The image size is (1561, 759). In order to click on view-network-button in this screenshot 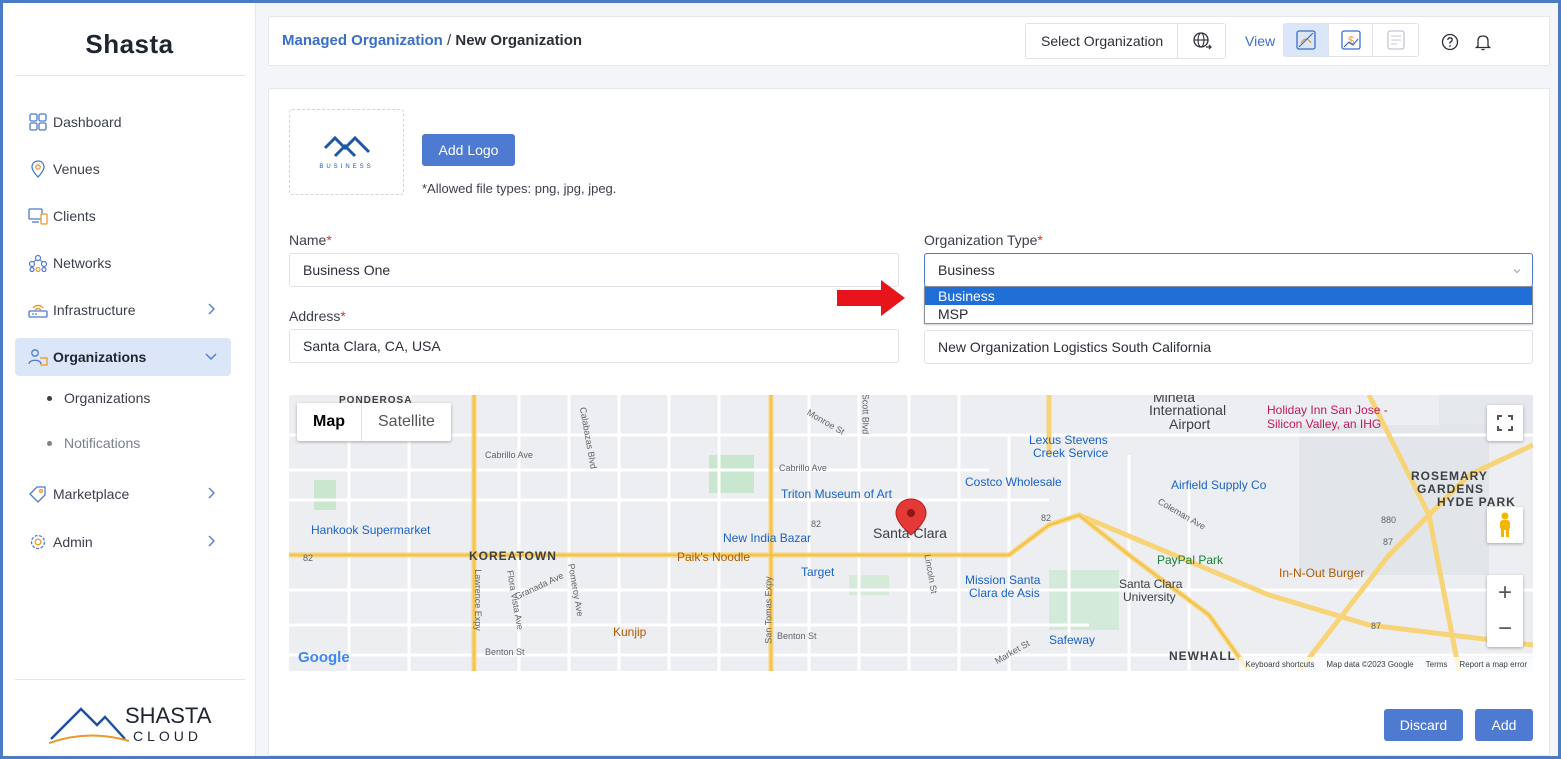, I will do `click(1306, 40)`.